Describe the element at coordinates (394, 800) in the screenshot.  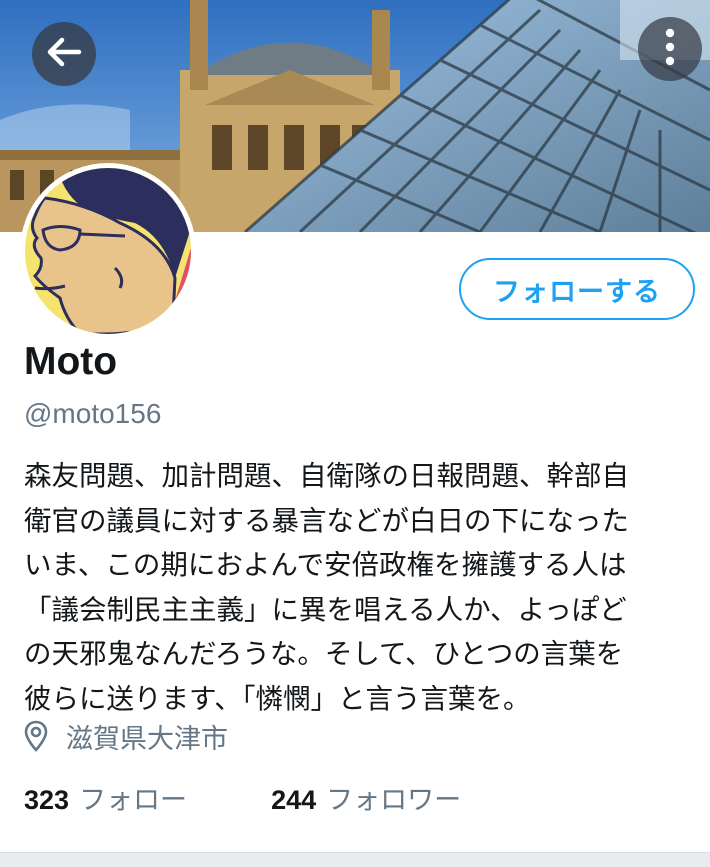
I see `followers-label: フォロワー` at that location.